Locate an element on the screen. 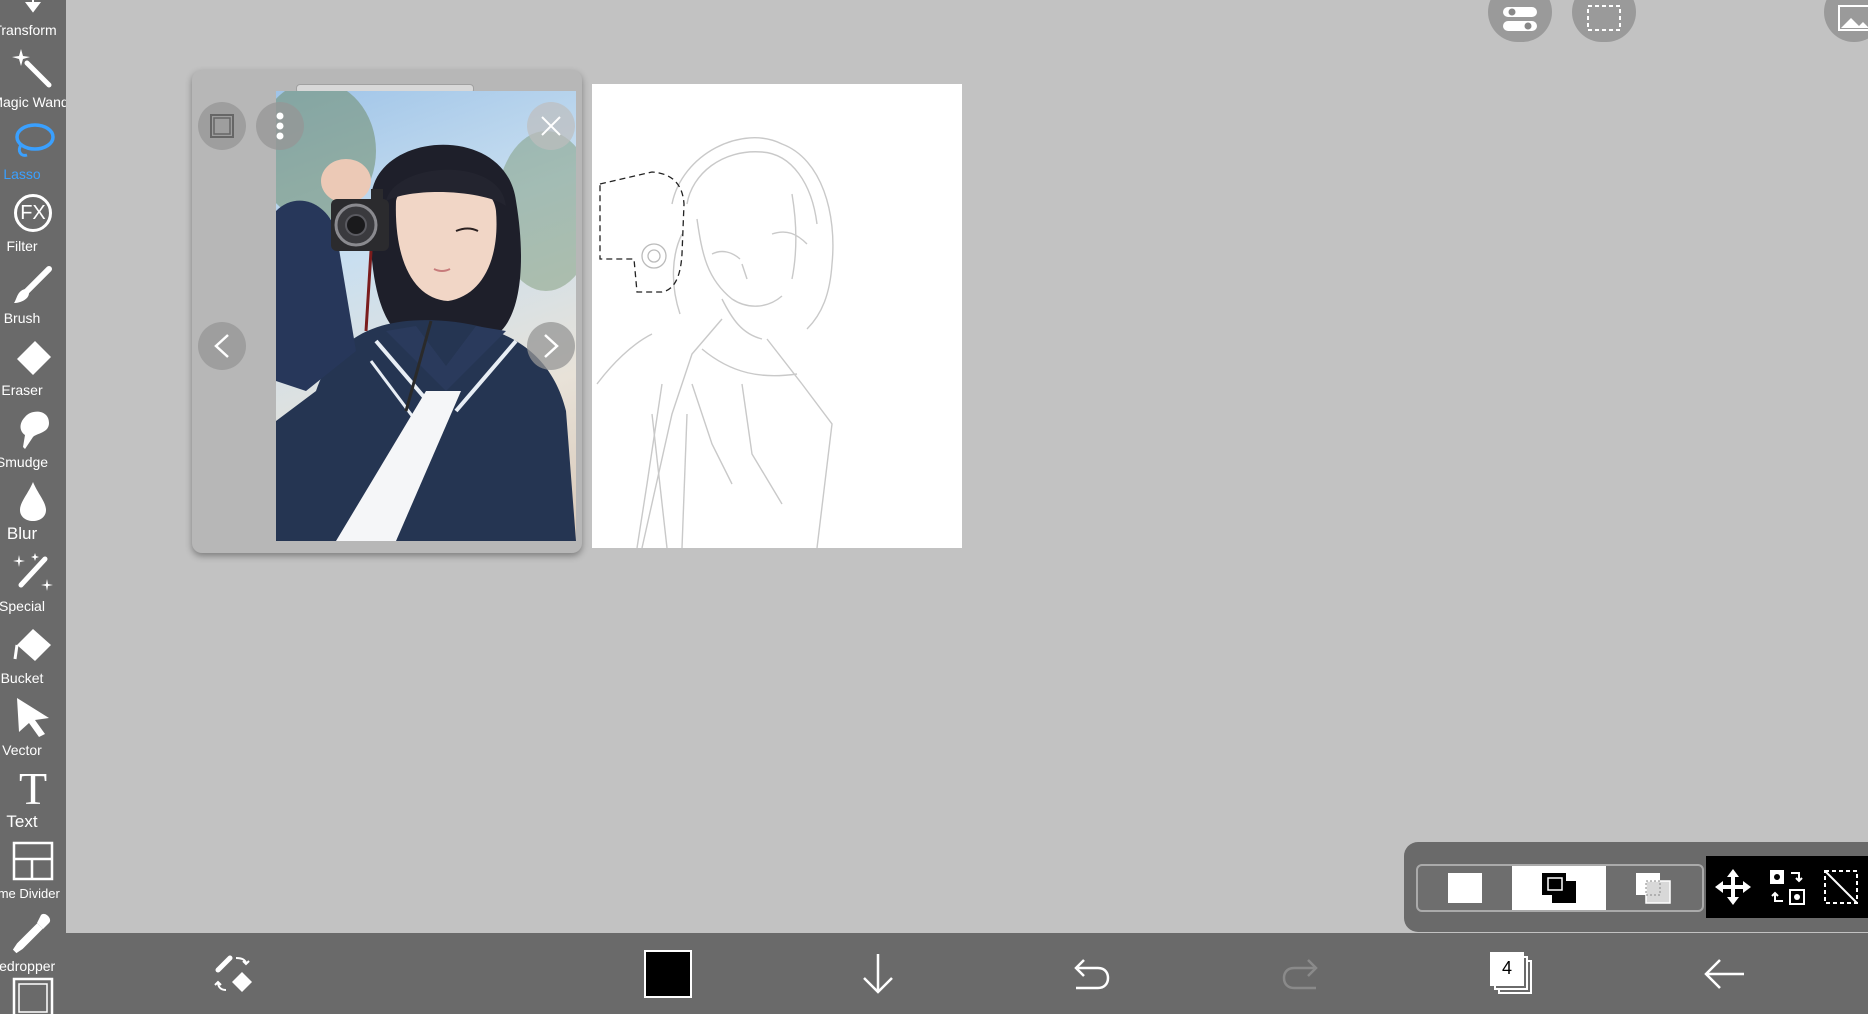 Image resolution: width=1868 pixels, height=1014 pixels. brush-eraser-swap-icon is located at coordinates (233, 973).